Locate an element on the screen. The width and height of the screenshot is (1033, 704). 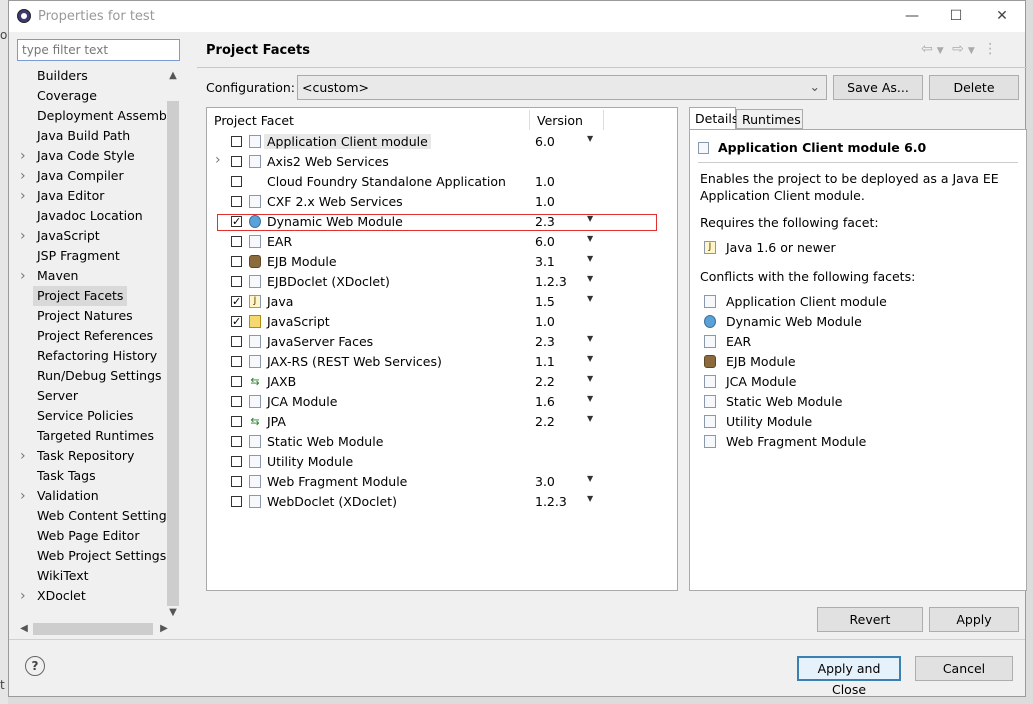
facet-version: 1.5 is located at coordinates (545, 301).